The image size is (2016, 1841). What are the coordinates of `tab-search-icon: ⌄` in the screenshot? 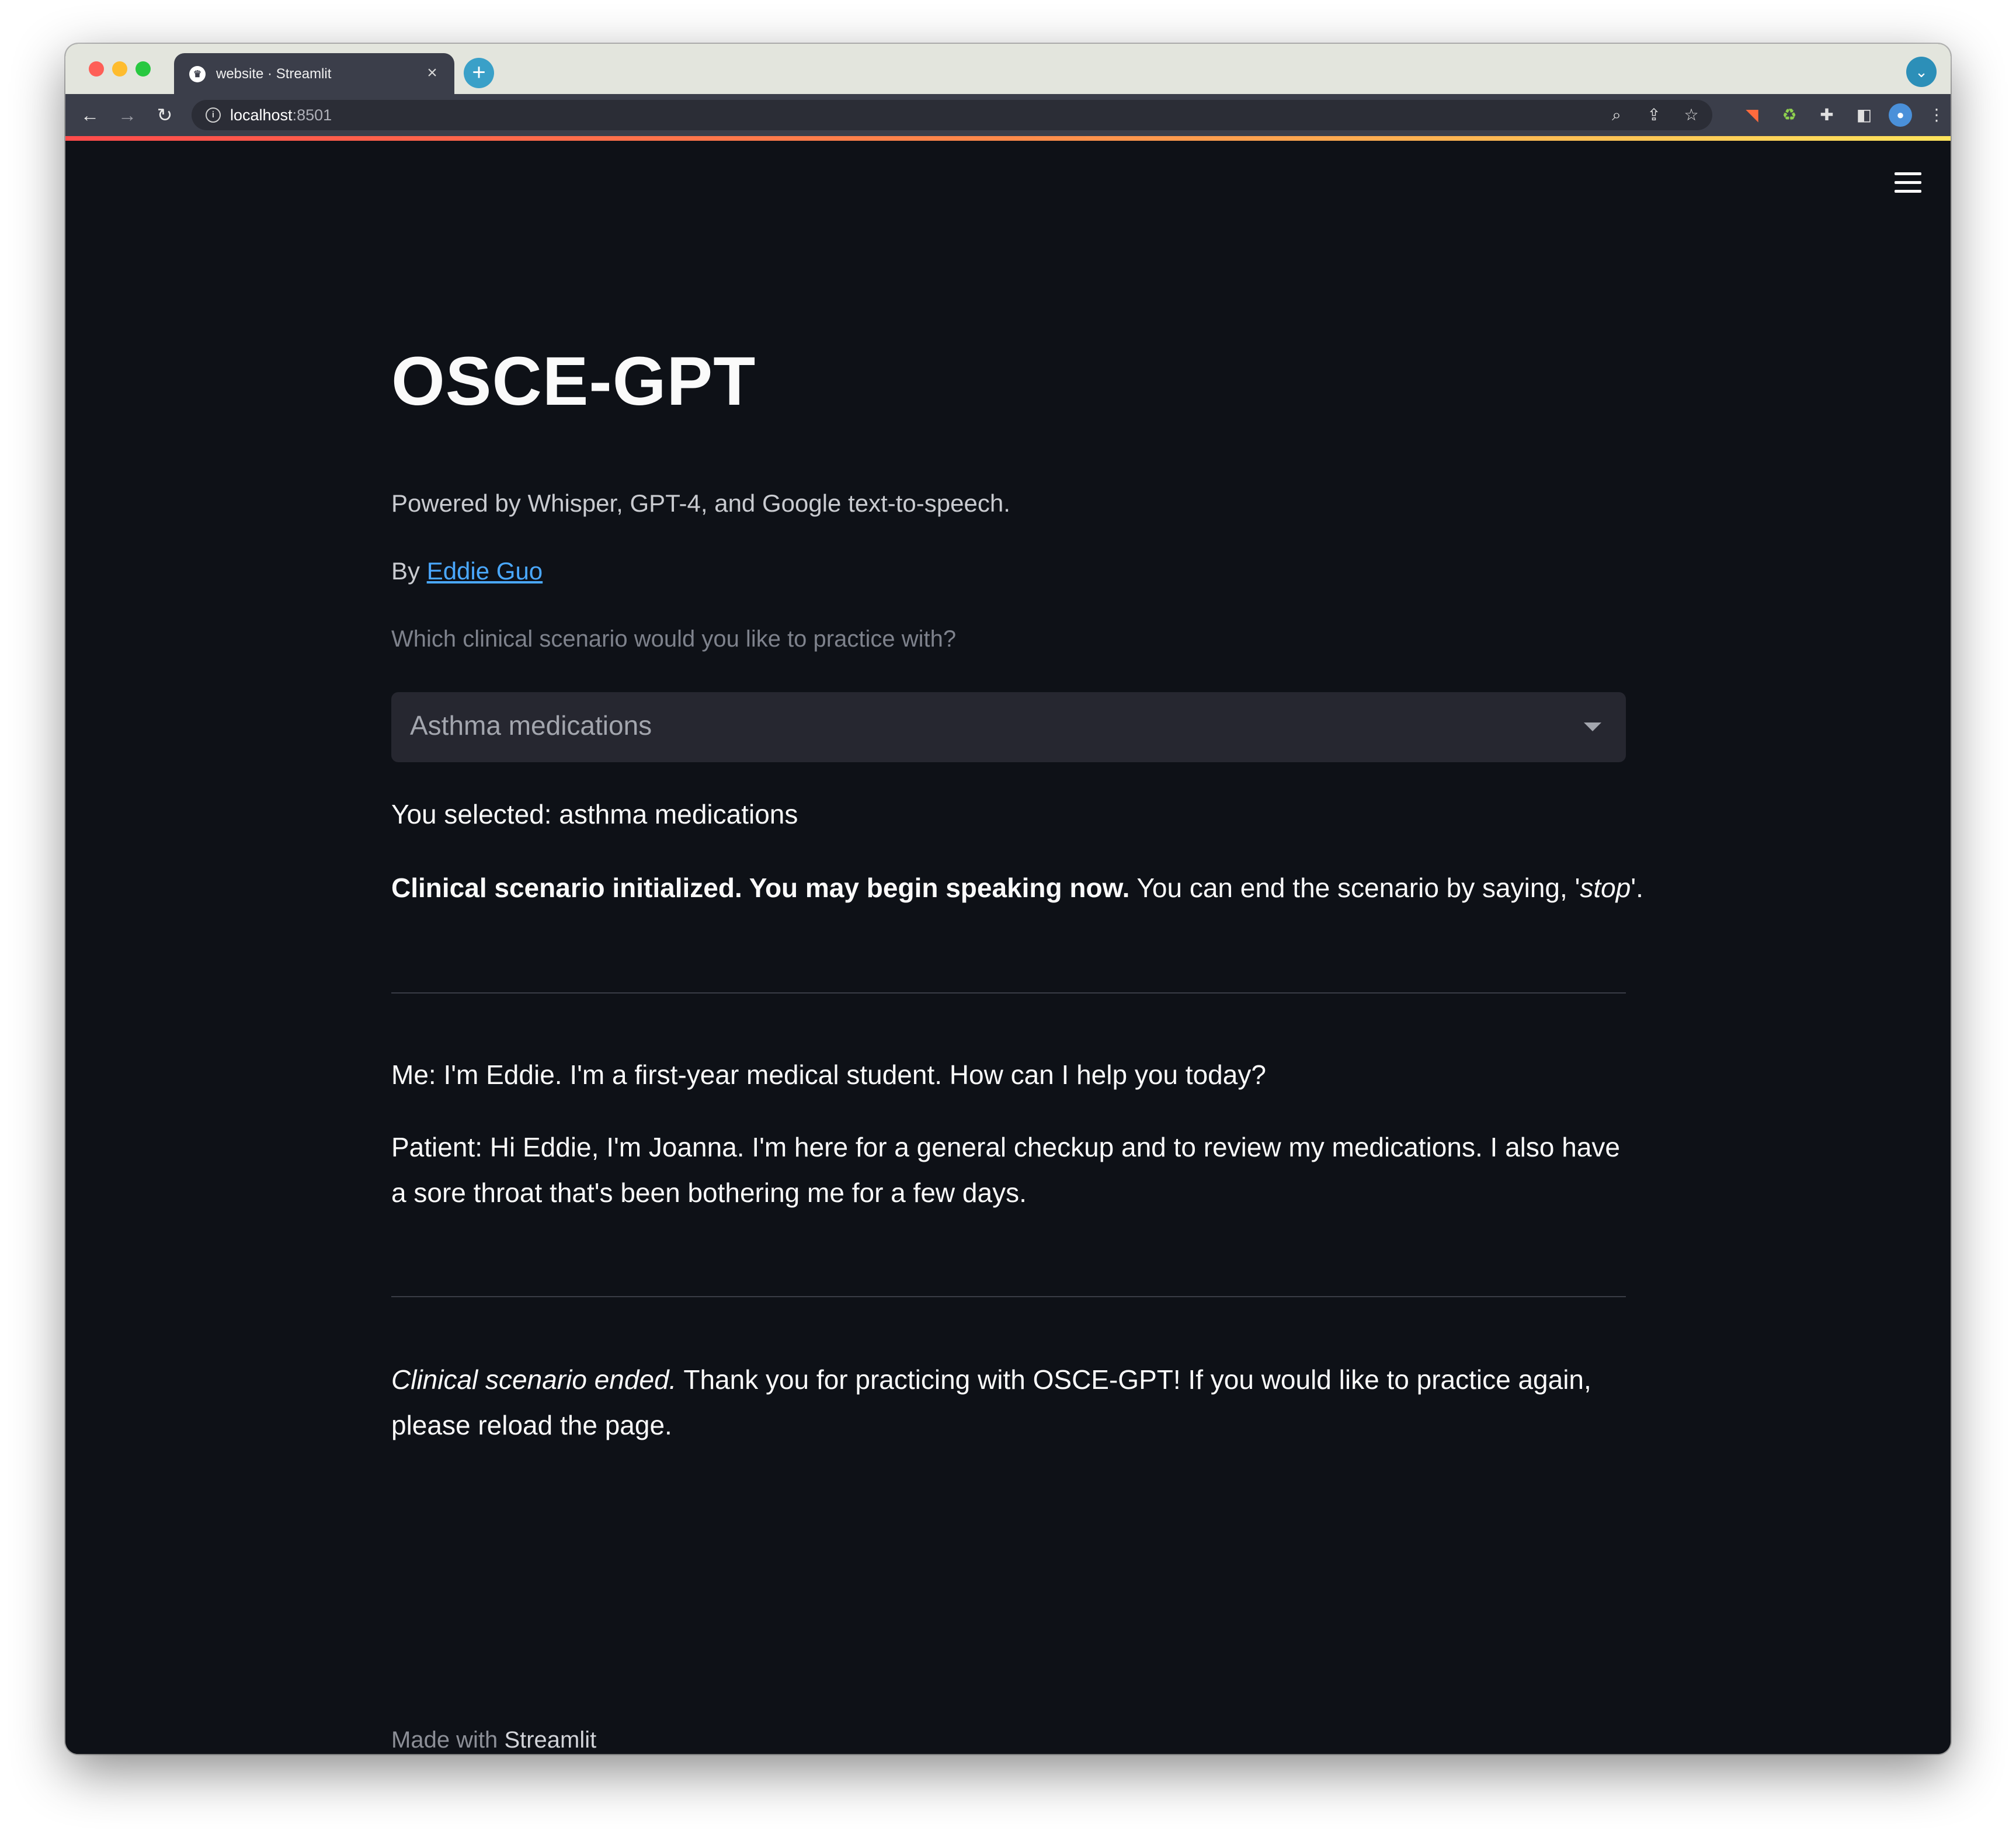 It's located at (1921, 72).